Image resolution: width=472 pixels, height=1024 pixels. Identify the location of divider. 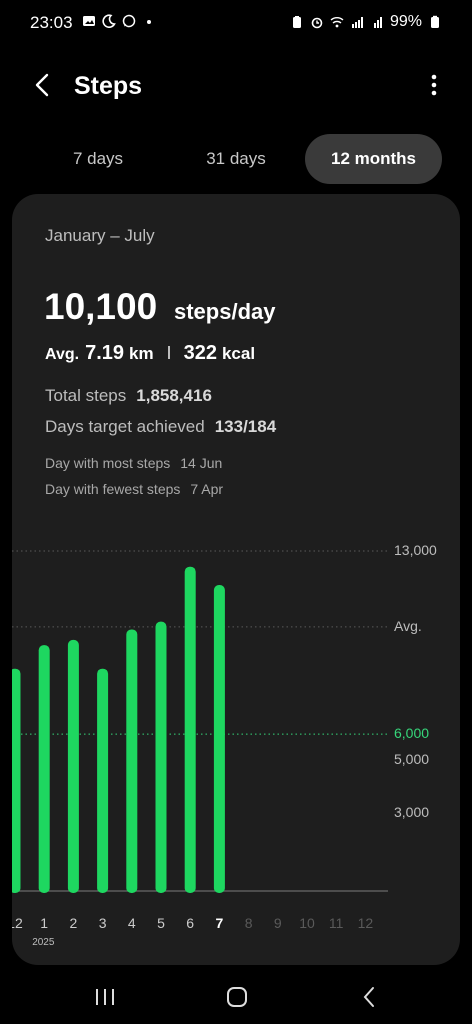
(168, 352).